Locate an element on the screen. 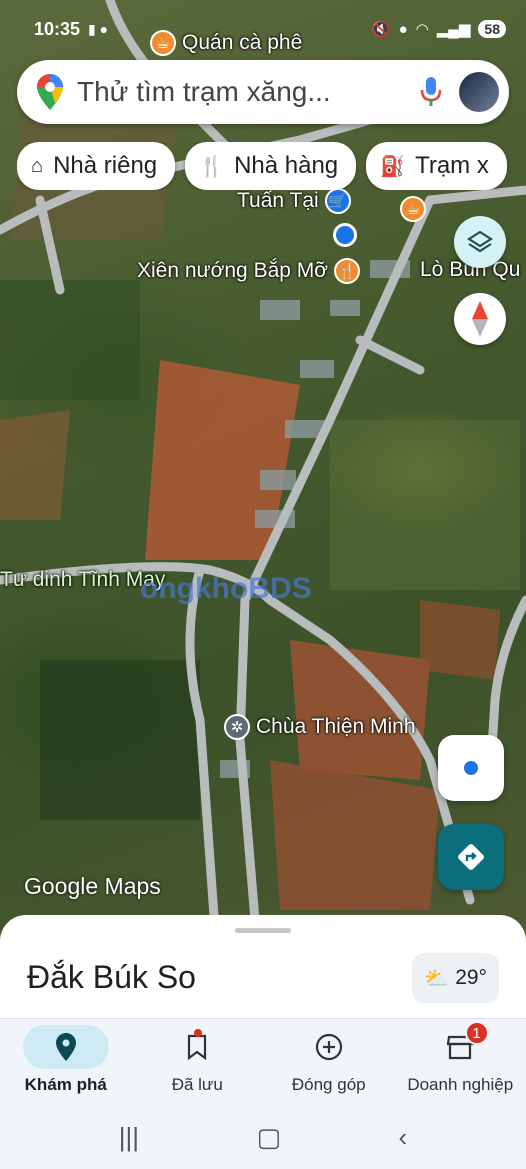 This screenshot has width=526, height=1169. weather-temperature: 29° is located at coordinates (471, 977).